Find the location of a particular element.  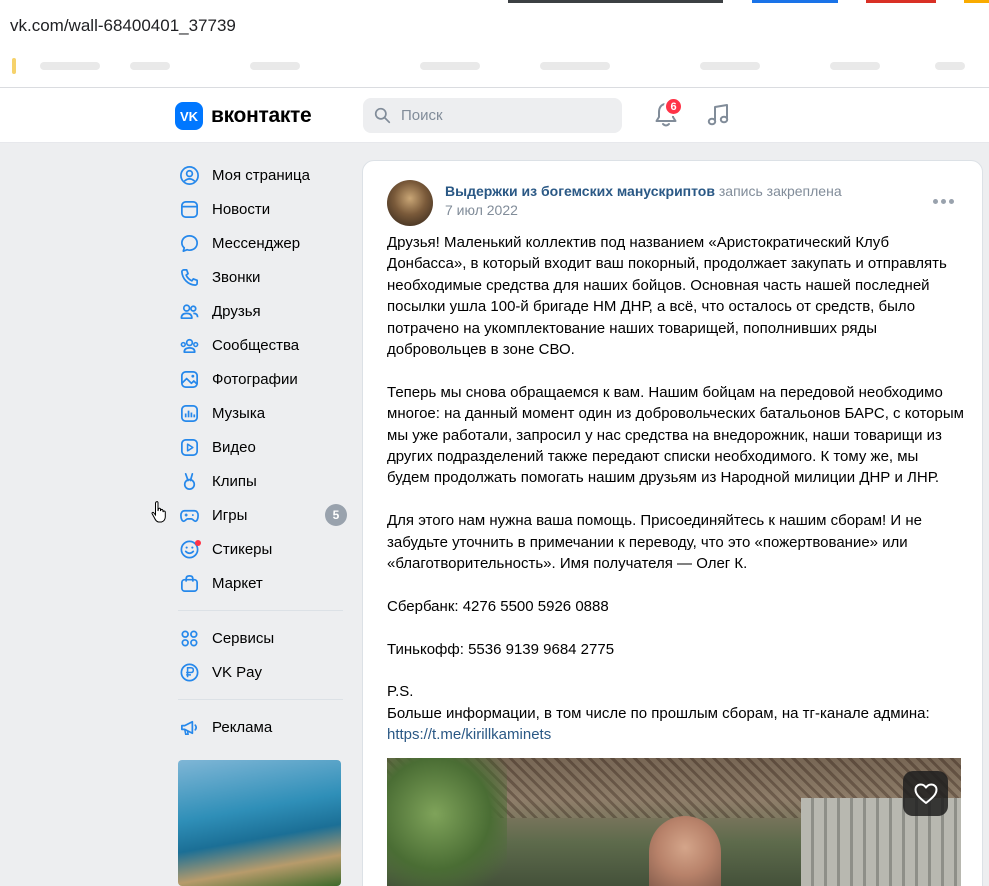

friends-icon is located at coordinates (189, 311).